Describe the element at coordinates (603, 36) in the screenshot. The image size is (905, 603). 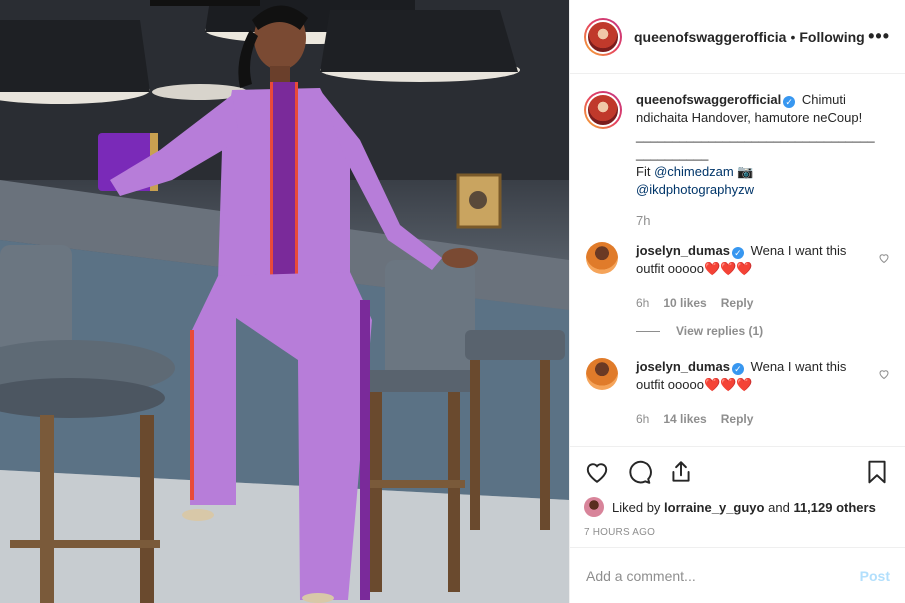
I see `author-avatar` at that location.